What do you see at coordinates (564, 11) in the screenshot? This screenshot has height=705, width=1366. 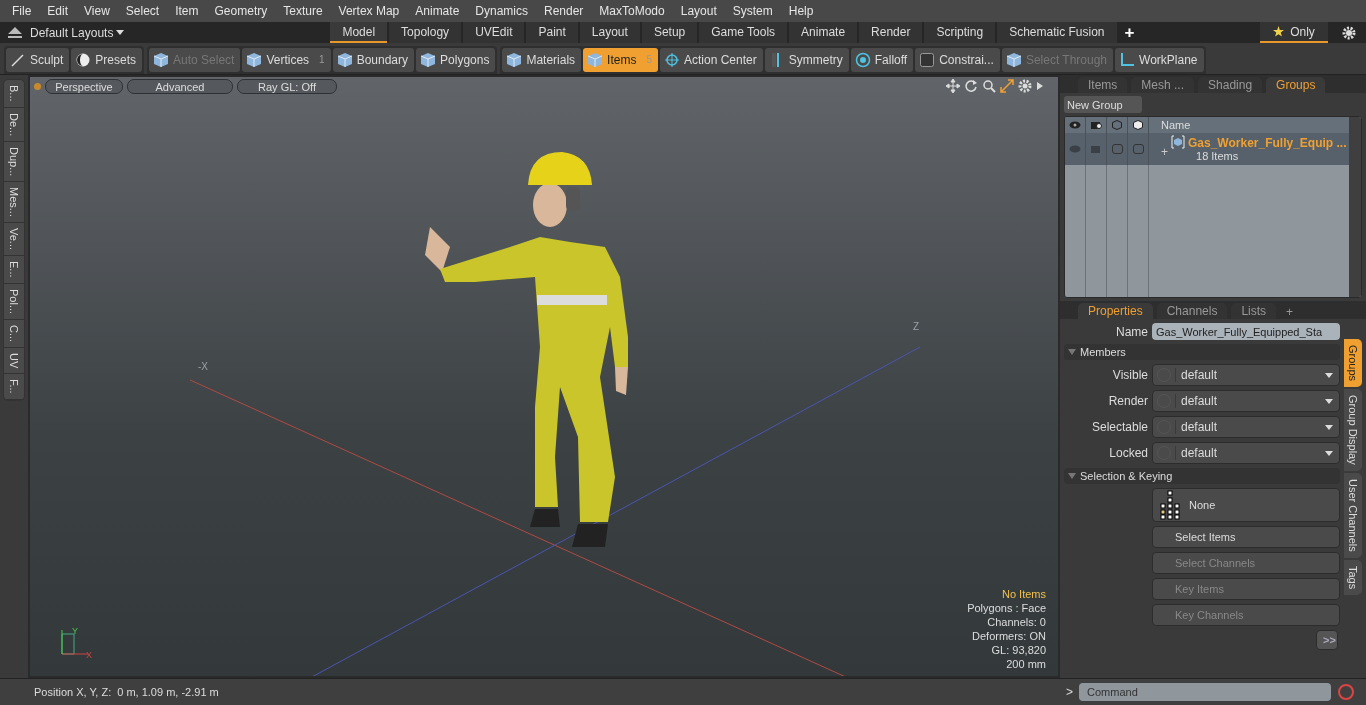 I see `menu-item: Render` at bounding box center [564, 11].